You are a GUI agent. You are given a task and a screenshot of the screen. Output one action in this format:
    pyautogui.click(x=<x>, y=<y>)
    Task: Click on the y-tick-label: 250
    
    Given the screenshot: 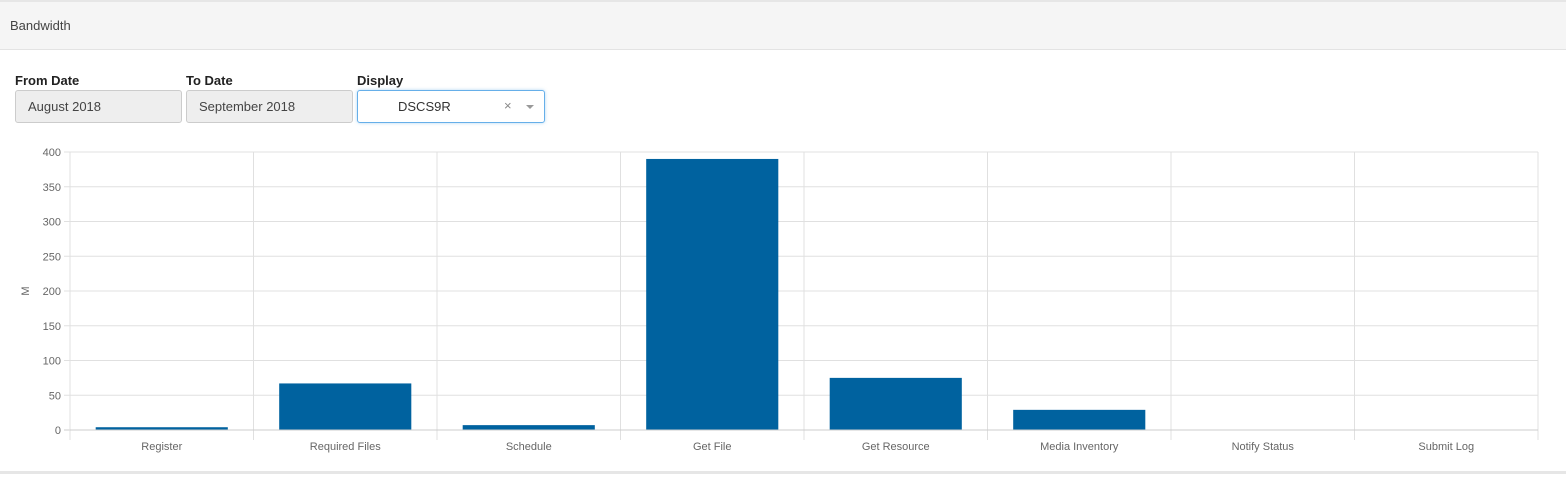 What is the action you would take?
    pyautogui.click(x=52, y=257)
    